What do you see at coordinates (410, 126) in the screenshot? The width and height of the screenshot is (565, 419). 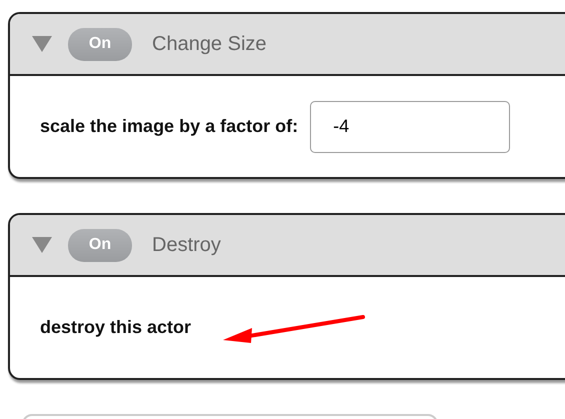 I see `input-field: -4` at bounding box center [410, 126].